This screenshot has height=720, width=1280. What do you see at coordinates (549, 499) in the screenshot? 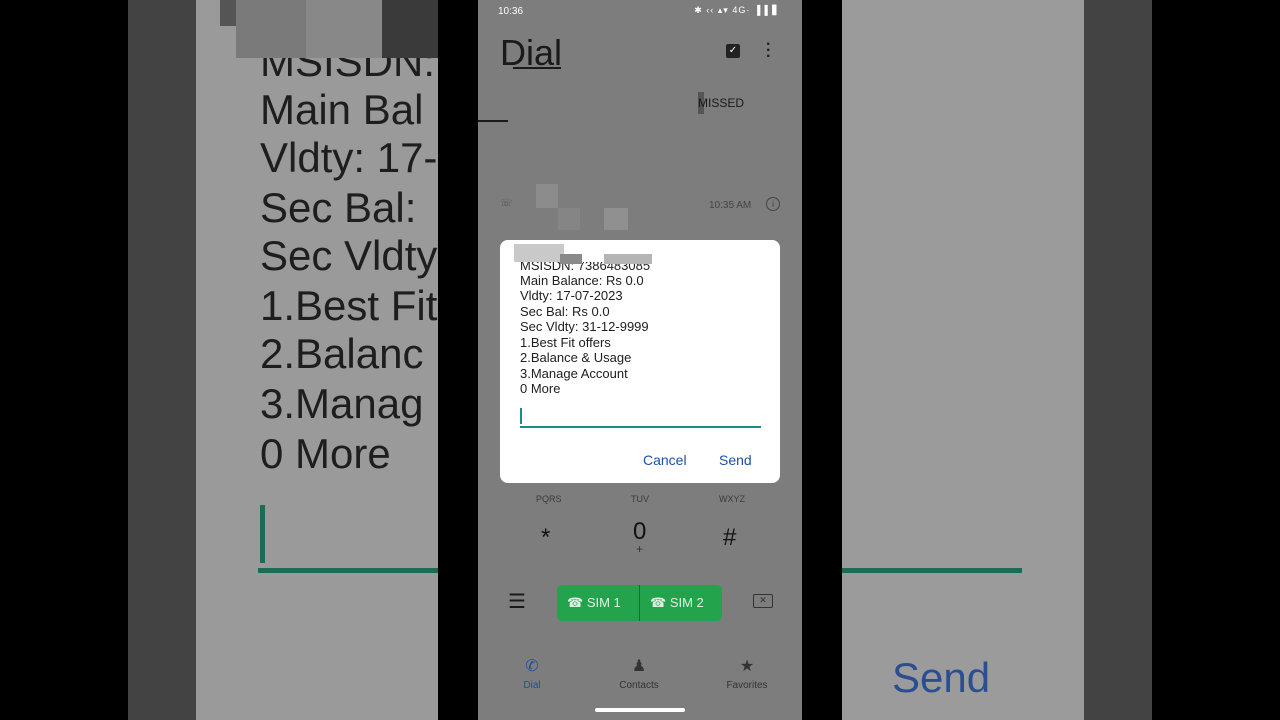
I see `key-7-letters: PQRS` at bounding box center [549, 499].